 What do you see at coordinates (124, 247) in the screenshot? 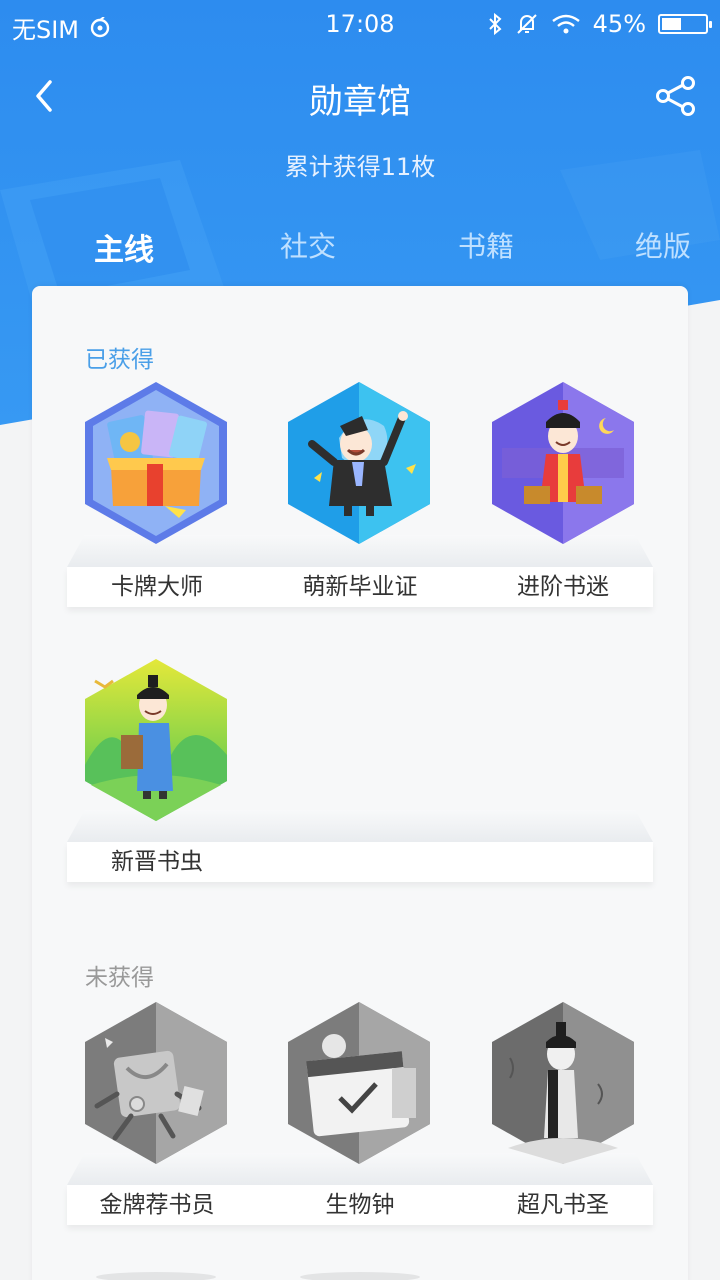
I see `tab-main: 主线` at bounding box center [124, 247].